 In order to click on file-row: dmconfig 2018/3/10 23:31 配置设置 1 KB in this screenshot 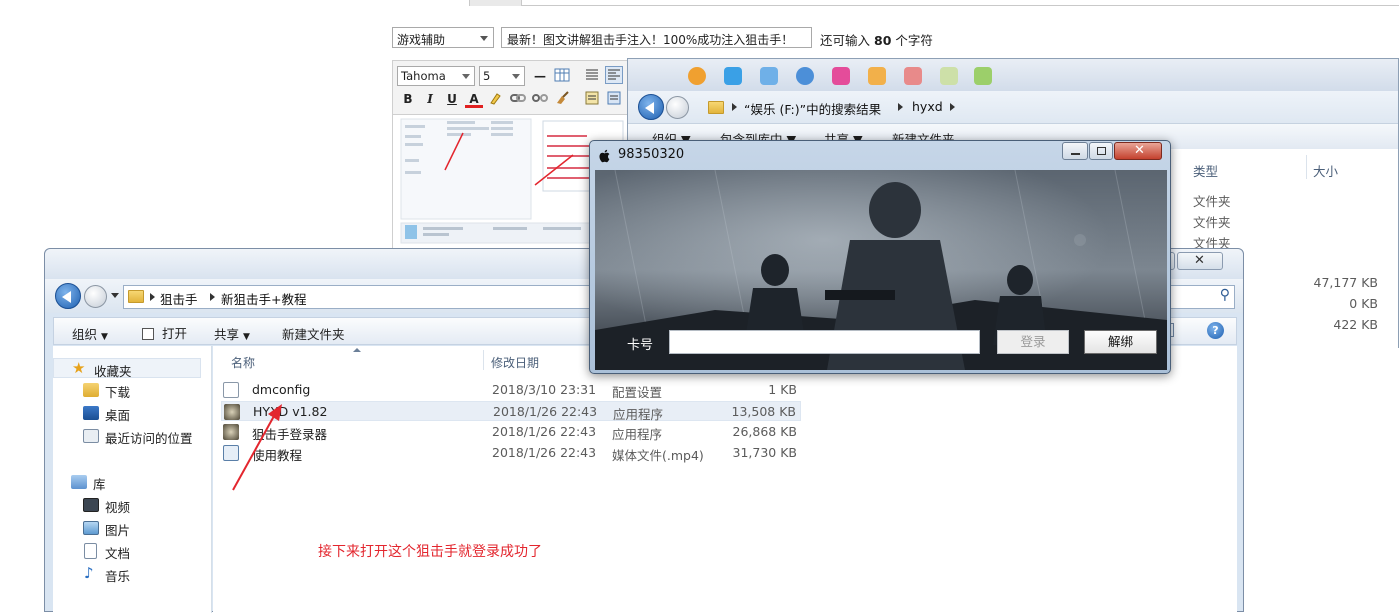, I will do `click(511, 390)`.